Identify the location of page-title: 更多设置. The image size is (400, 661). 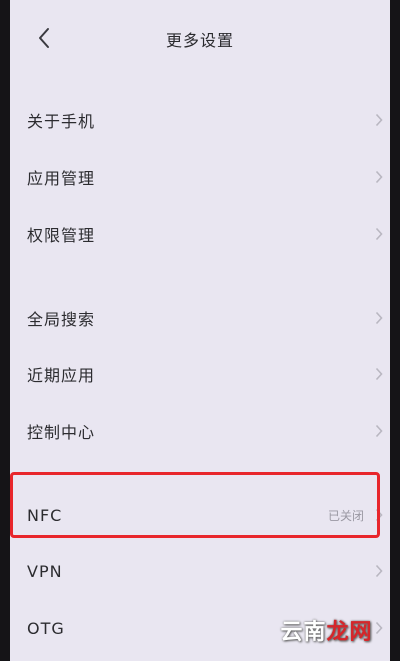
(199, 40).